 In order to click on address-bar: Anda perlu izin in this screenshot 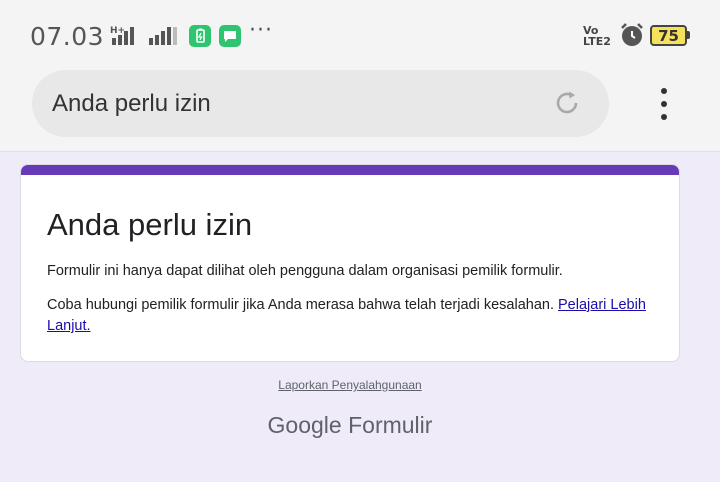, I will do `click(320, 103)`.